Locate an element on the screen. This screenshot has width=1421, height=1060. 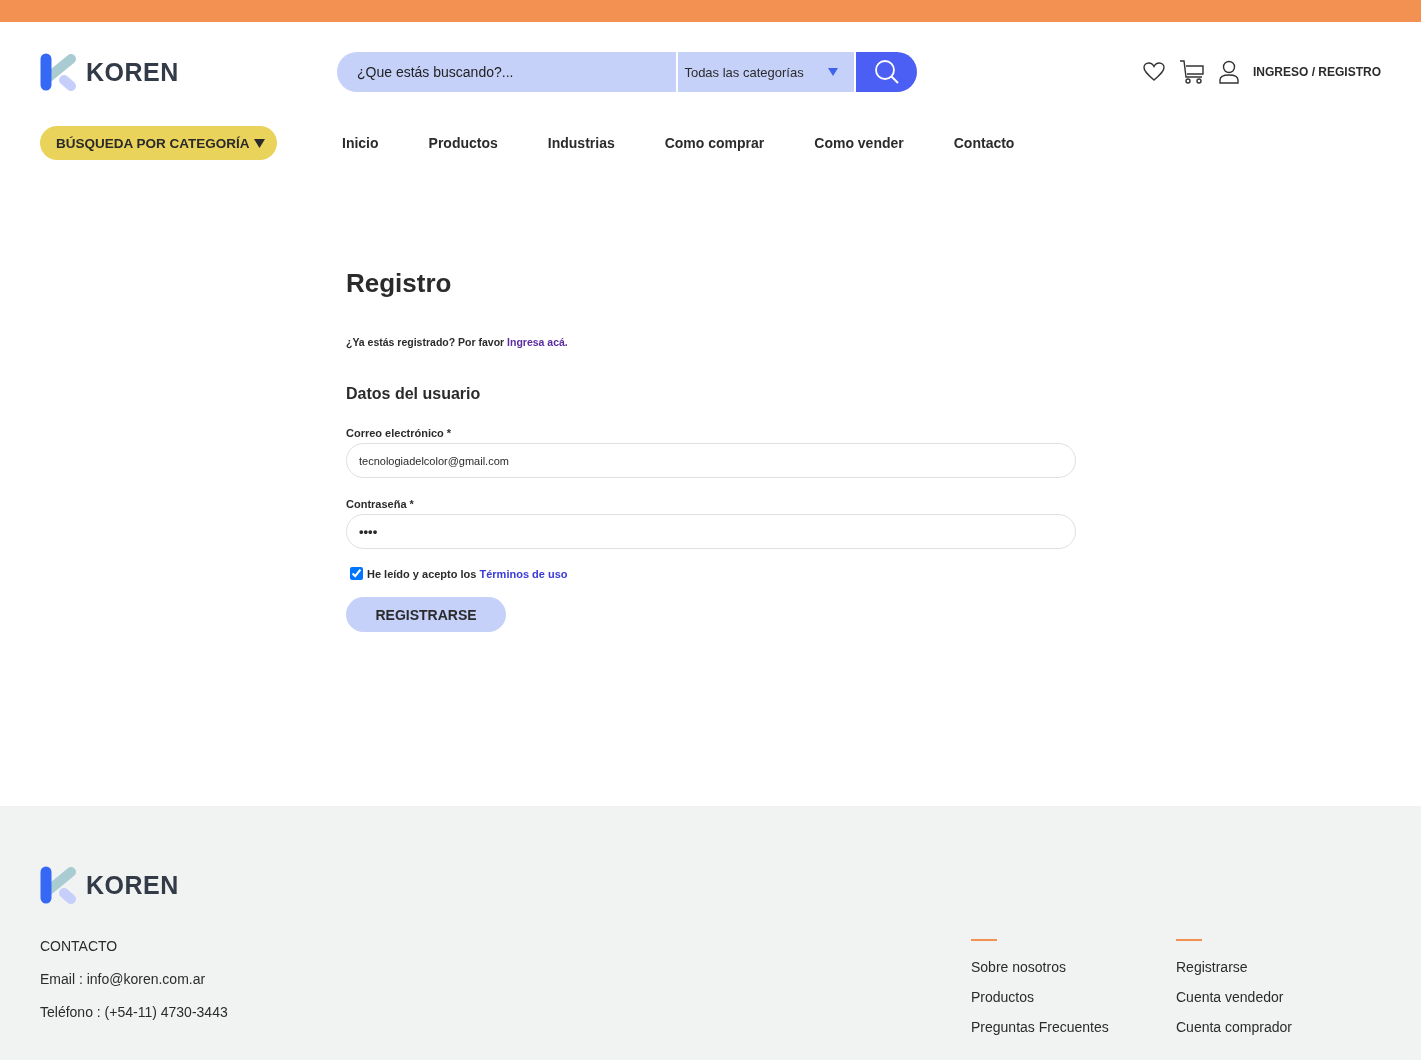
cart-icon is located at coordinates (1192, 72).